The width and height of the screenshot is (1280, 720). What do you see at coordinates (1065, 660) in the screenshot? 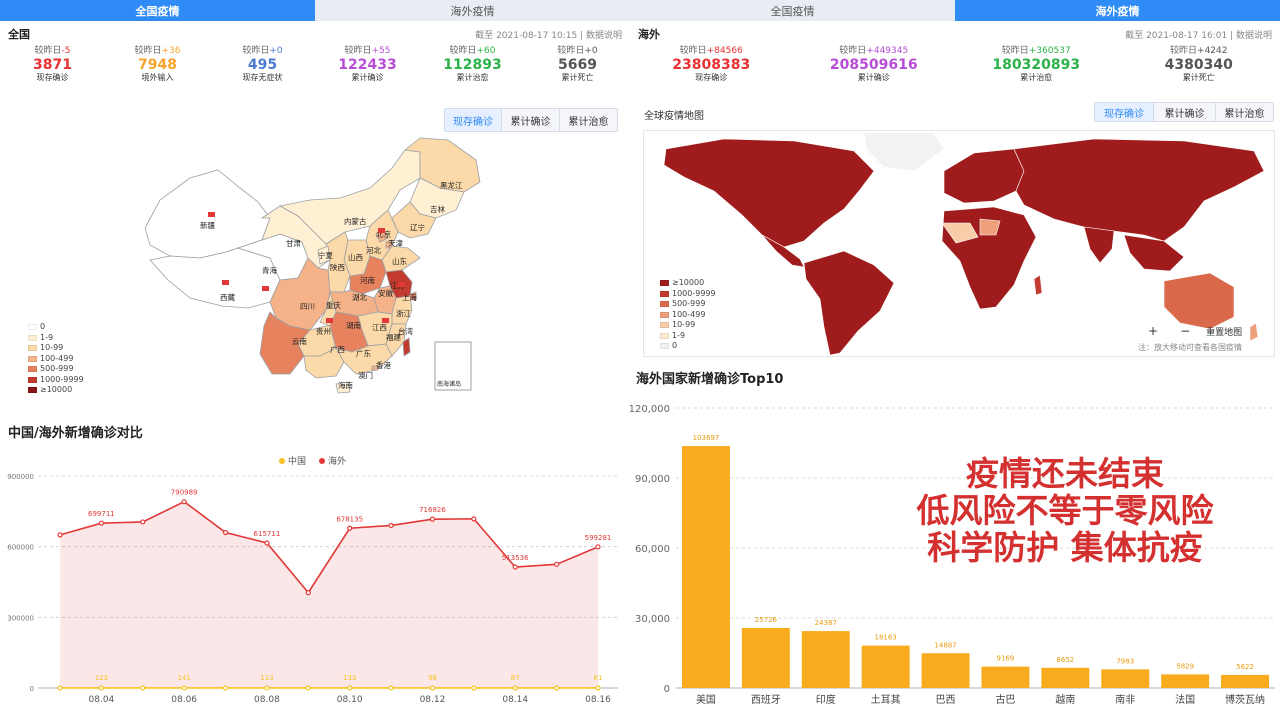
I see `bar-value-label: 8652` at bounding box center [1065, 660].